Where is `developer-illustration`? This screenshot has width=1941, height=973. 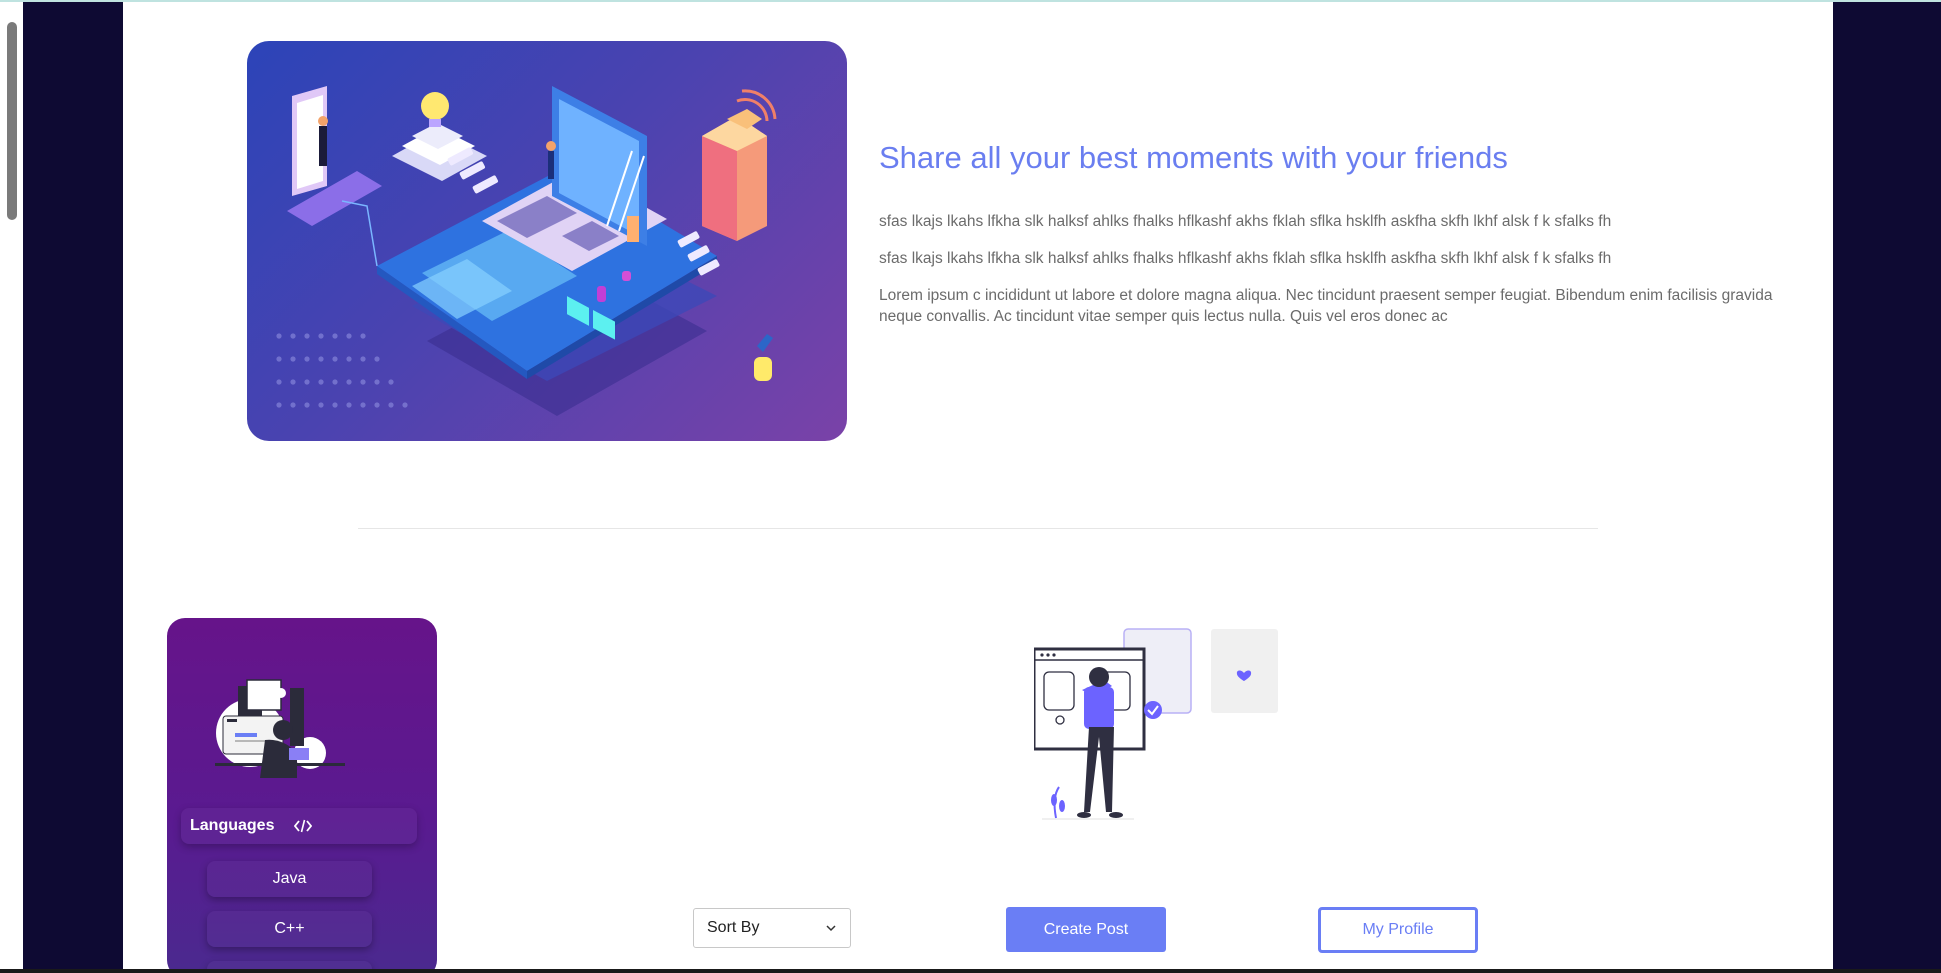 developer-illustration is located at coordinates (280, 728).